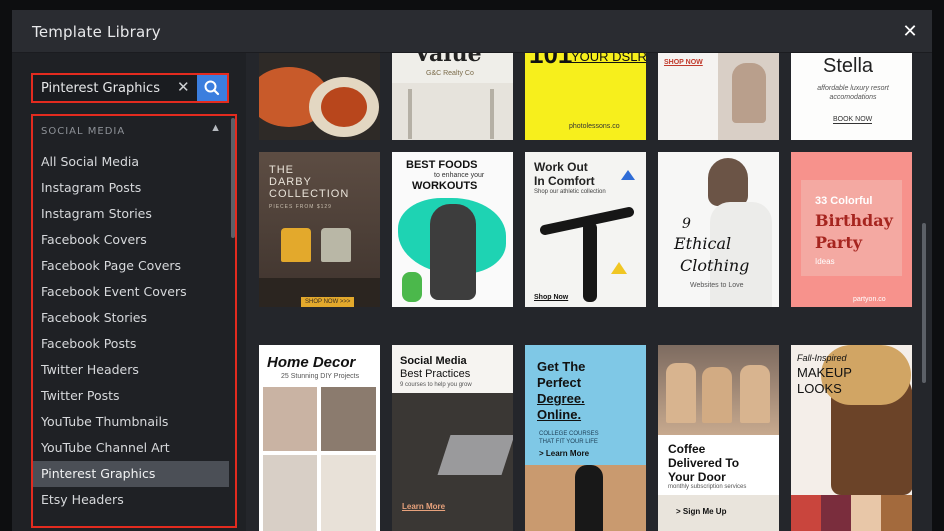 The image size is (944, 531). Describe the element at coordinates (718, 96) in the screenshot. I see `template-card: SHOP NOW` at that location.